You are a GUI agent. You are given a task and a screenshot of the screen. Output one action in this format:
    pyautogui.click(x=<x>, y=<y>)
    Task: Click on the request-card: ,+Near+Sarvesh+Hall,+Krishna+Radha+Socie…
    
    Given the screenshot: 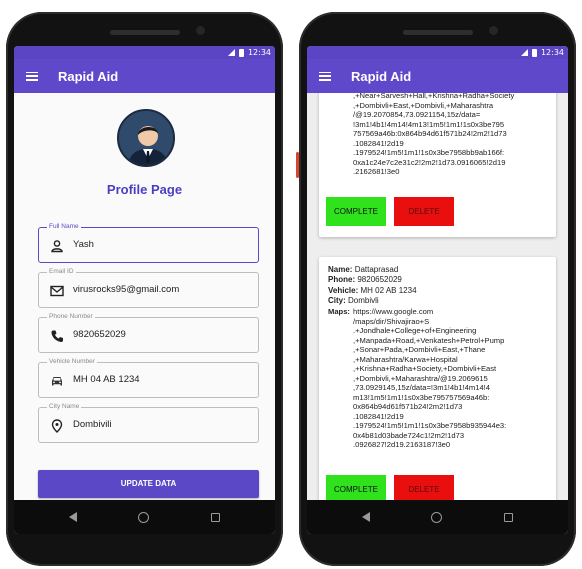 What is the action you would take?
    pyautogui.click(x=437, y=165)
    